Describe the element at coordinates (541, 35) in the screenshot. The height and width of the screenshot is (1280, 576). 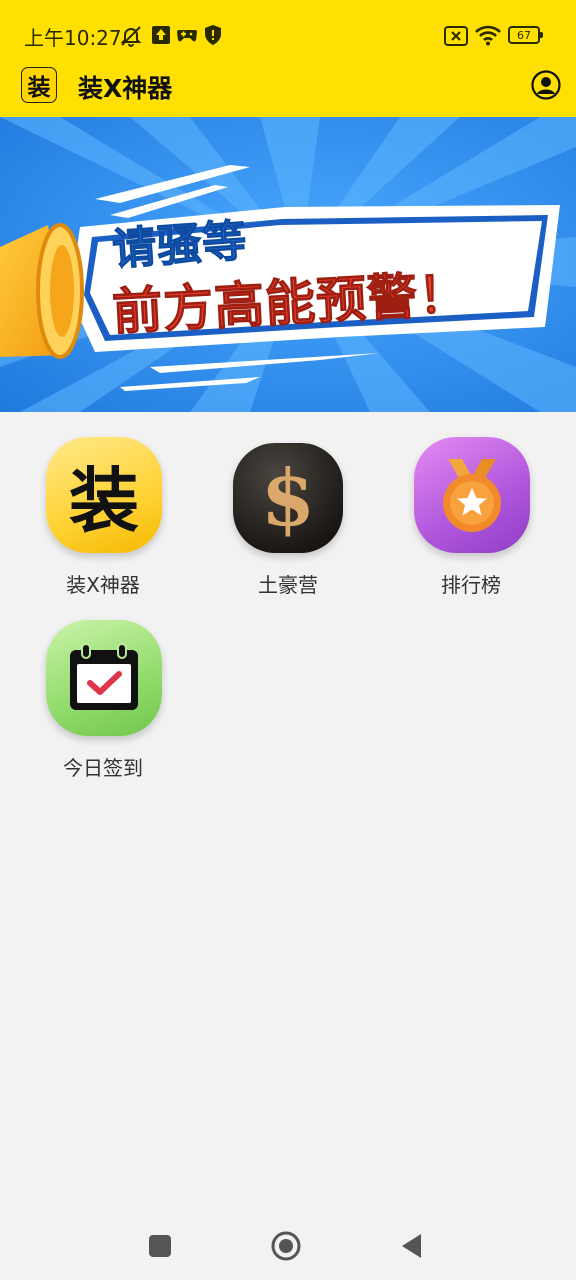
I see `battery-tip` at that location.